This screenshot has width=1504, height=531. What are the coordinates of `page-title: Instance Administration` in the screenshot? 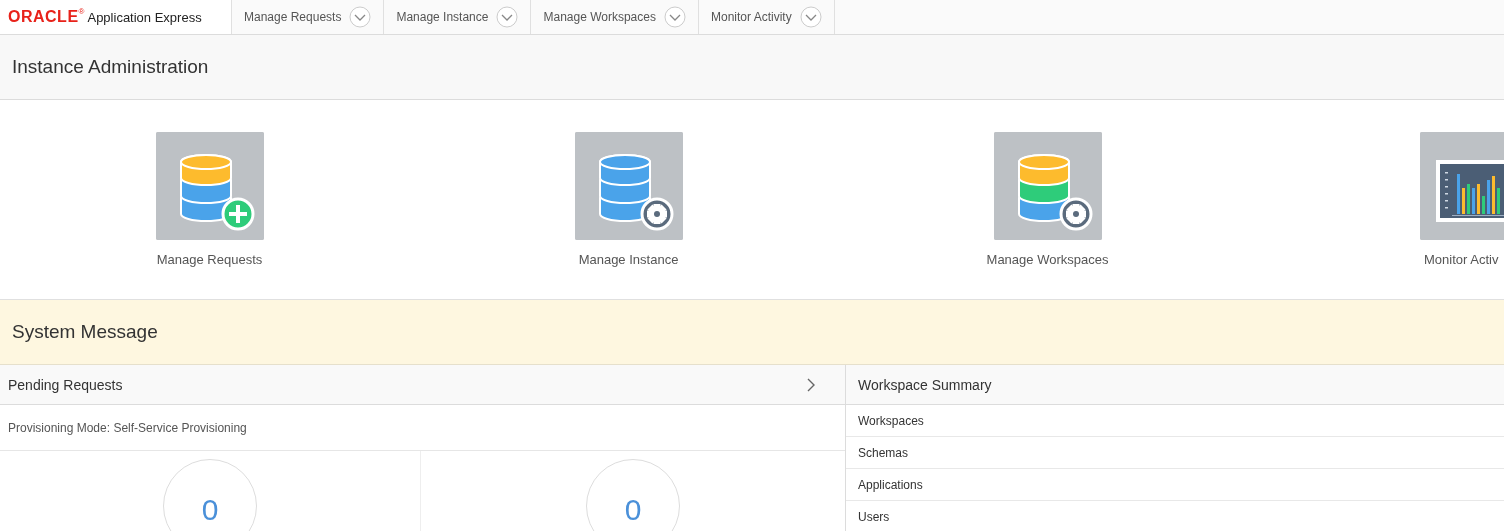 It's located at (752, 67).